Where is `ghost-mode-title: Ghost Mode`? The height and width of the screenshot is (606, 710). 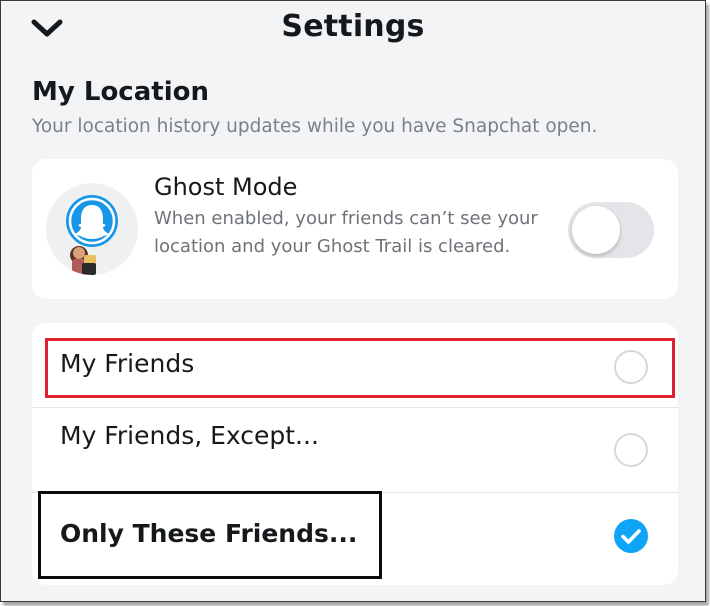 ghost-mode-title: Ghost Mode is located at coordinates (226, 187).